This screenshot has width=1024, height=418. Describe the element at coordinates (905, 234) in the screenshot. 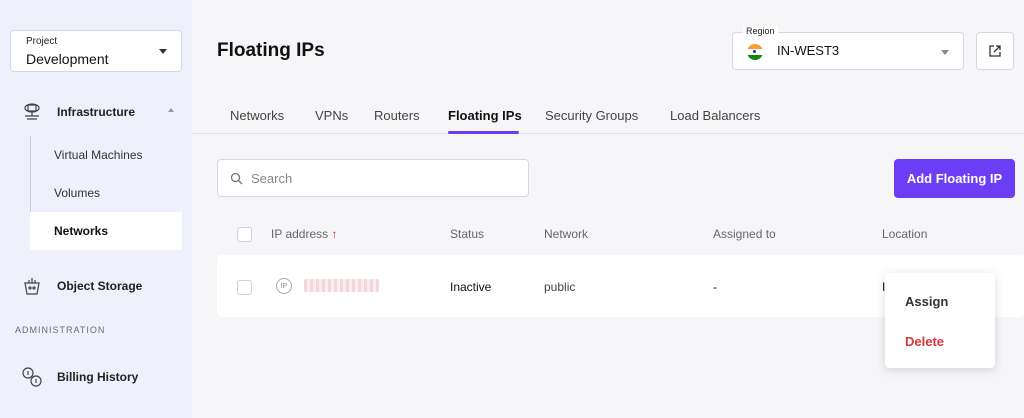

I see `column-header-location: Location` at that location.